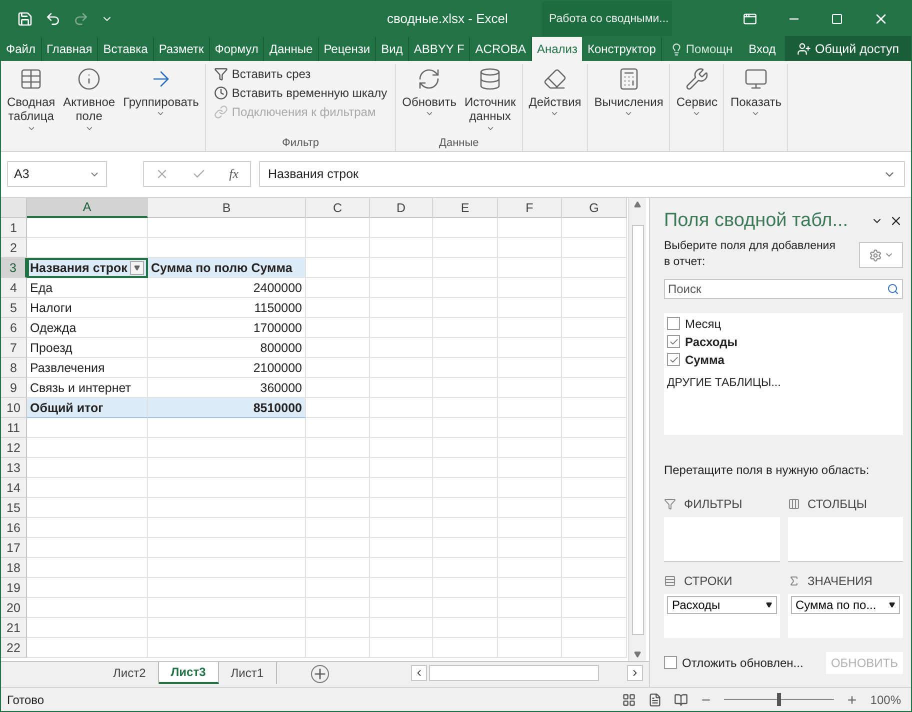  Describe the element at coordinates (848, 48) in the screenshot. I see `share-button: Общий доступ` at that location.